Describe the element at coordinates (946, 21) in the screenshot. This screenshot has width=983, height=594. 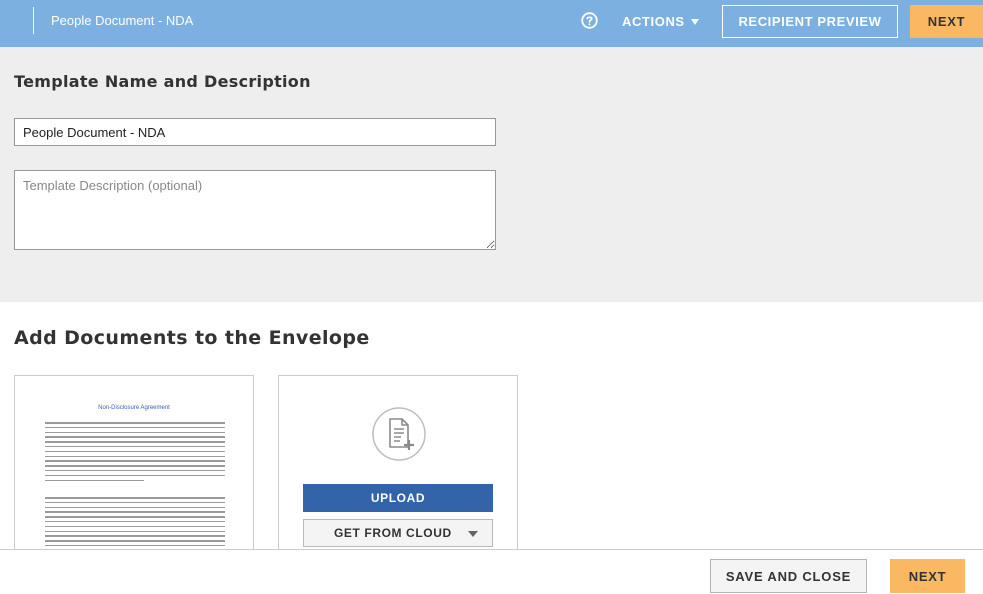
I see `next-button-top: NEXT` at that location.